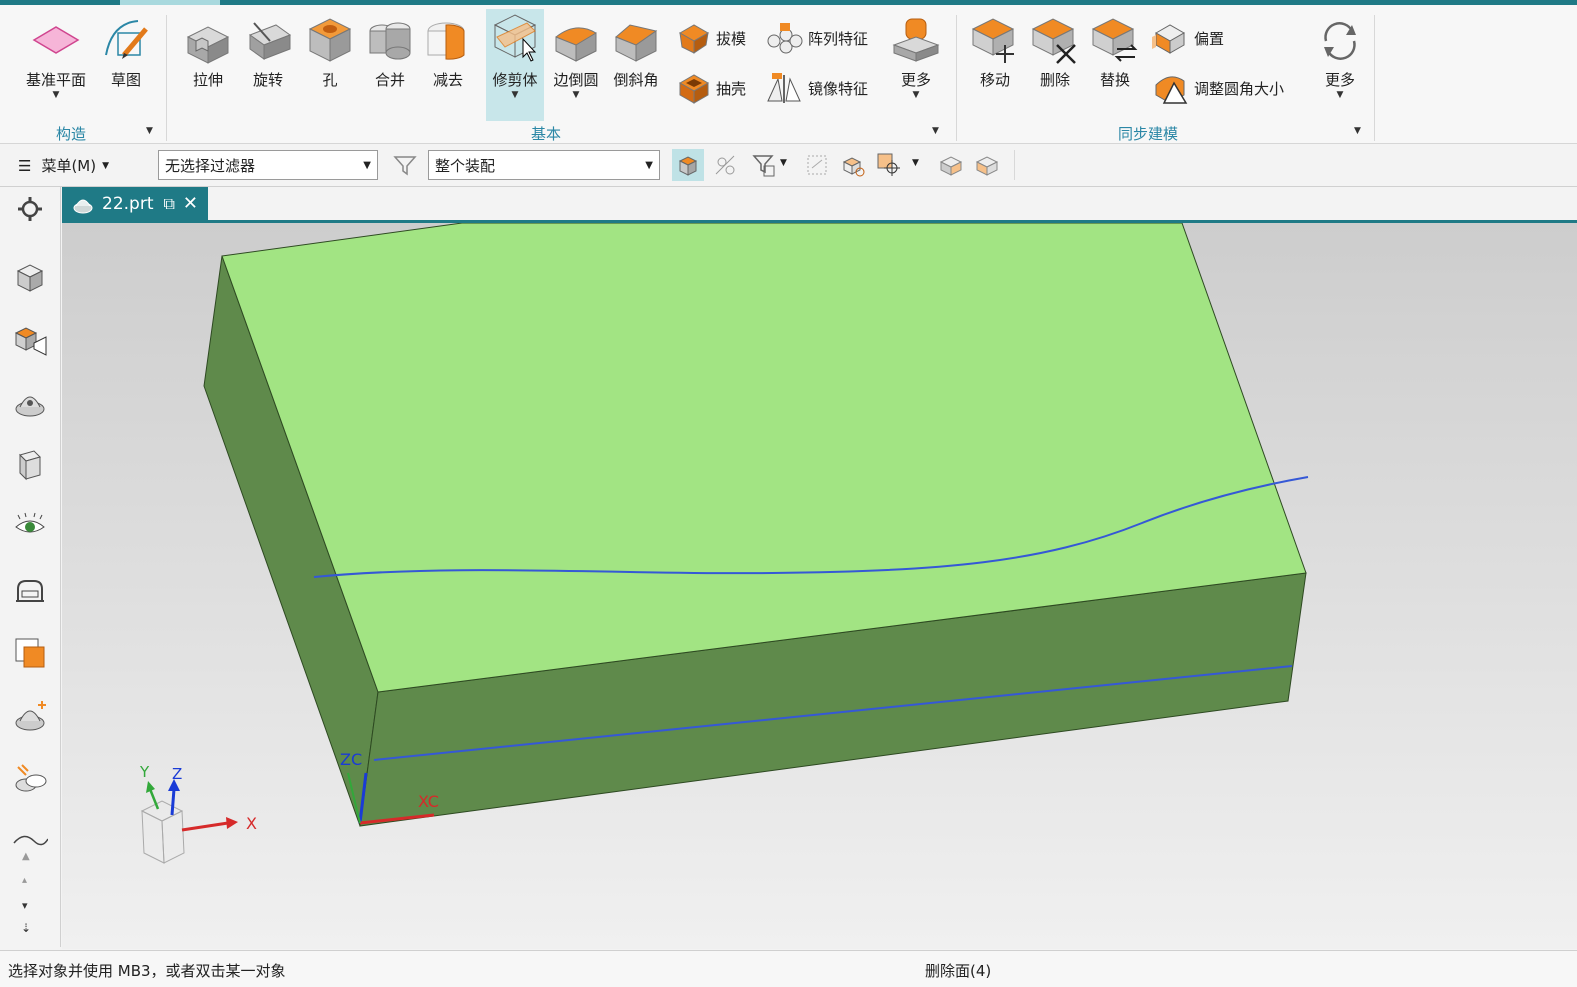  I want to click on status-bar: 选择对象并使用 MB3，或者双击某一对象 删除面(4), so click(788, 968).